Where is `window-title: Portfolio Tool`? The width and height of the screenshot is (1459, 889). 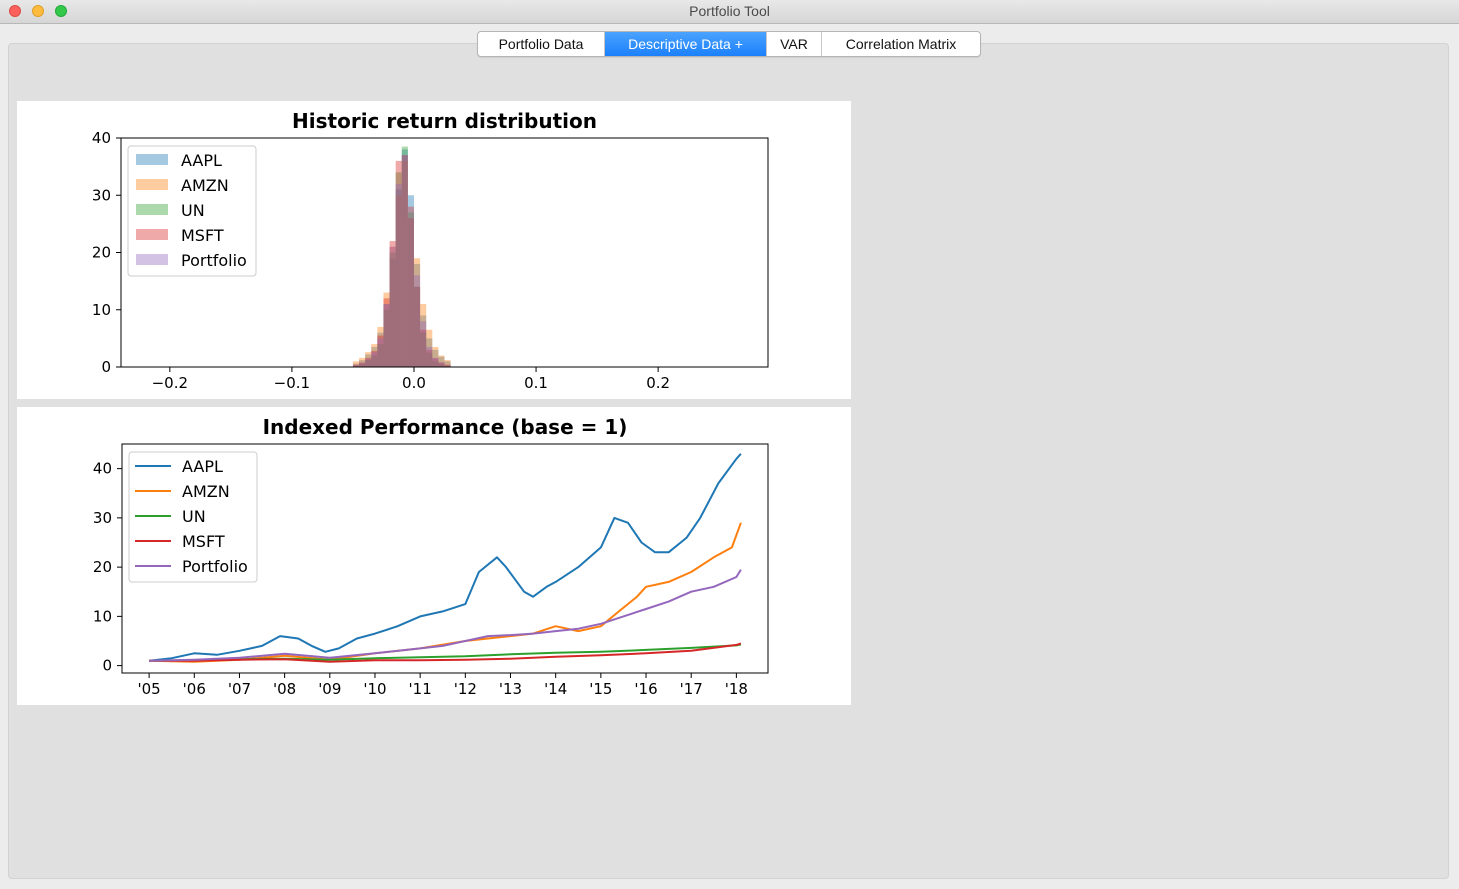 window-title: Portfolio Tool is located at coordinates (729, 11).